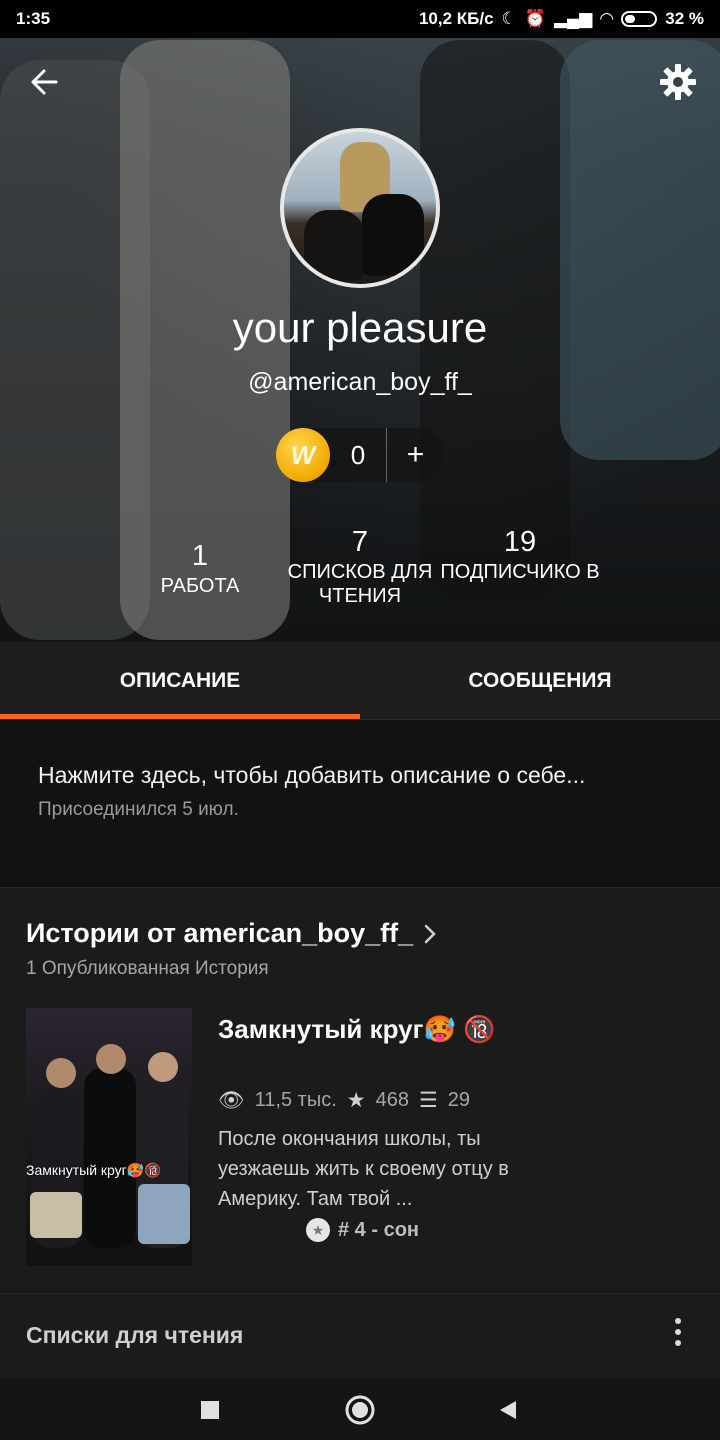 The height and width of the screenshot is (1440, 720). Describe the element at coordinates (573, 18) in the screenshot. I see `signal-icon: ▂▄▆` at that location.